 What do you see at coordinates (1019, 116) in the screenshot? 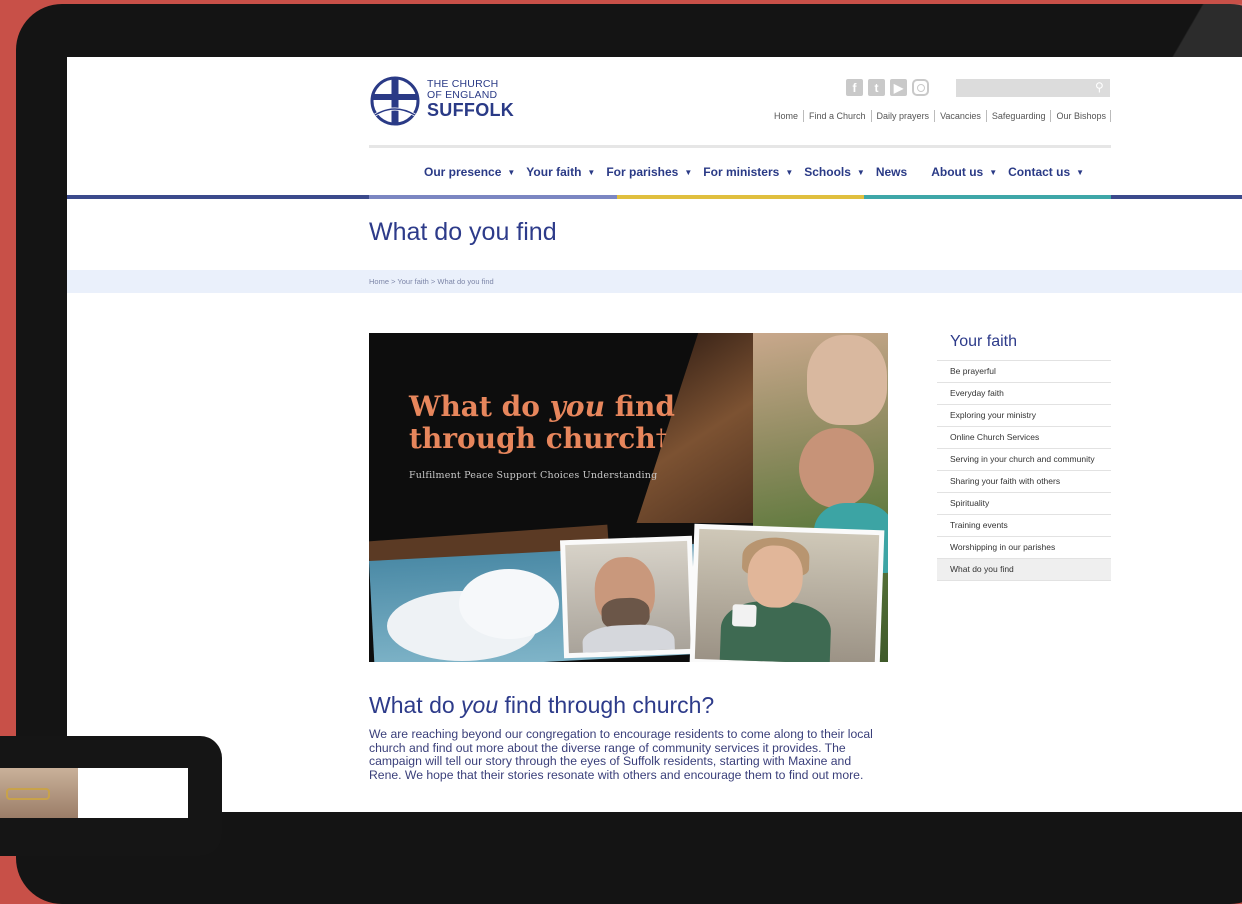
I see `top-link-safeguarding: Safeguarding` at bounding box center [1019, 116].